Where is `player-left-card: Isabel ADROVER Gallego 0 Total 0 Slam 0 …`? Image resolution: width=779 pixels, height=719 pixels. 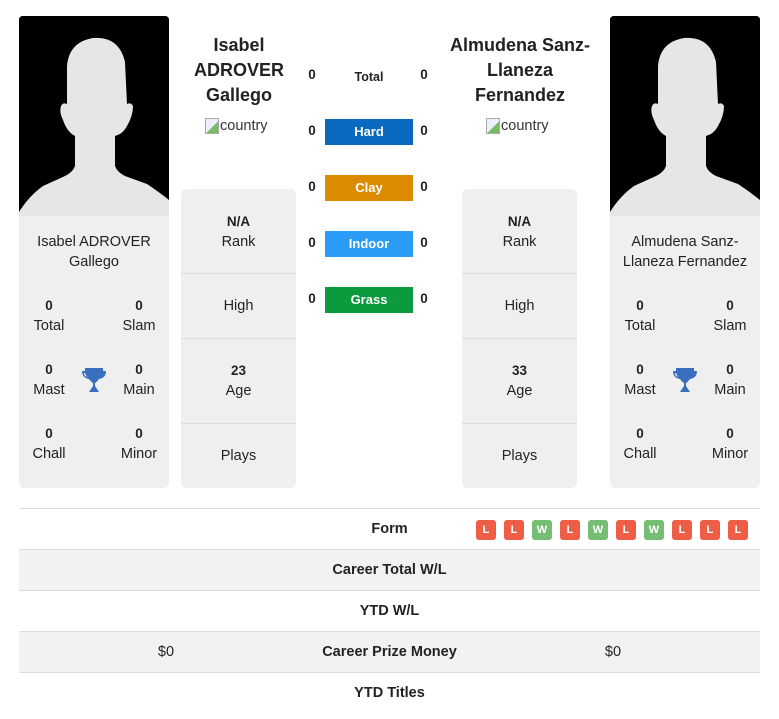
player-left-card: Isabel ADROVER Gallego 0 Total 0 Slam 0 … is located at coordinates (94, 352).